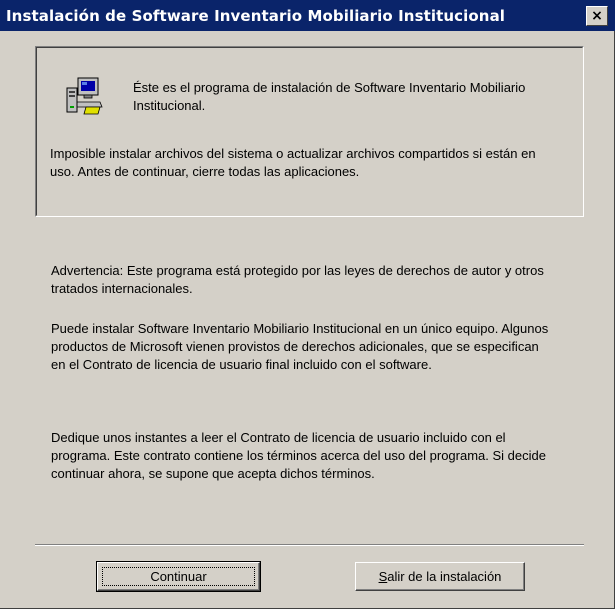  I want to click on divider, so click(309, 545).